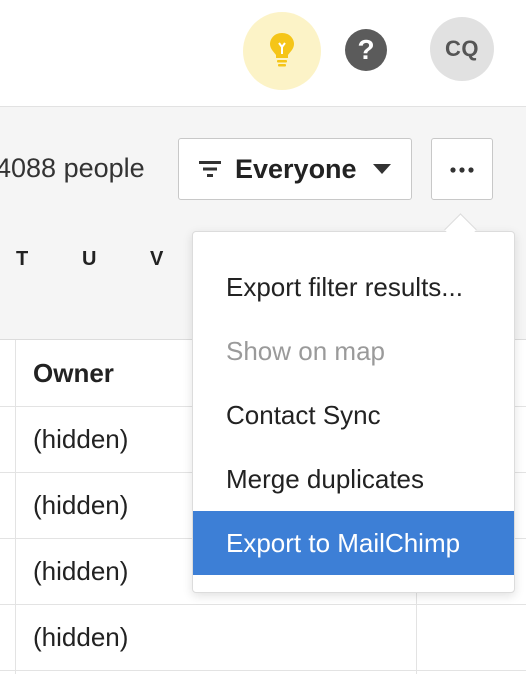 The width and height of the screenshot is (526, 674). What do you see at coordinates (305, 350) in the screenshot?
I see `menu-item-show-on-map: Show on map` at bounding box center [305, 350].